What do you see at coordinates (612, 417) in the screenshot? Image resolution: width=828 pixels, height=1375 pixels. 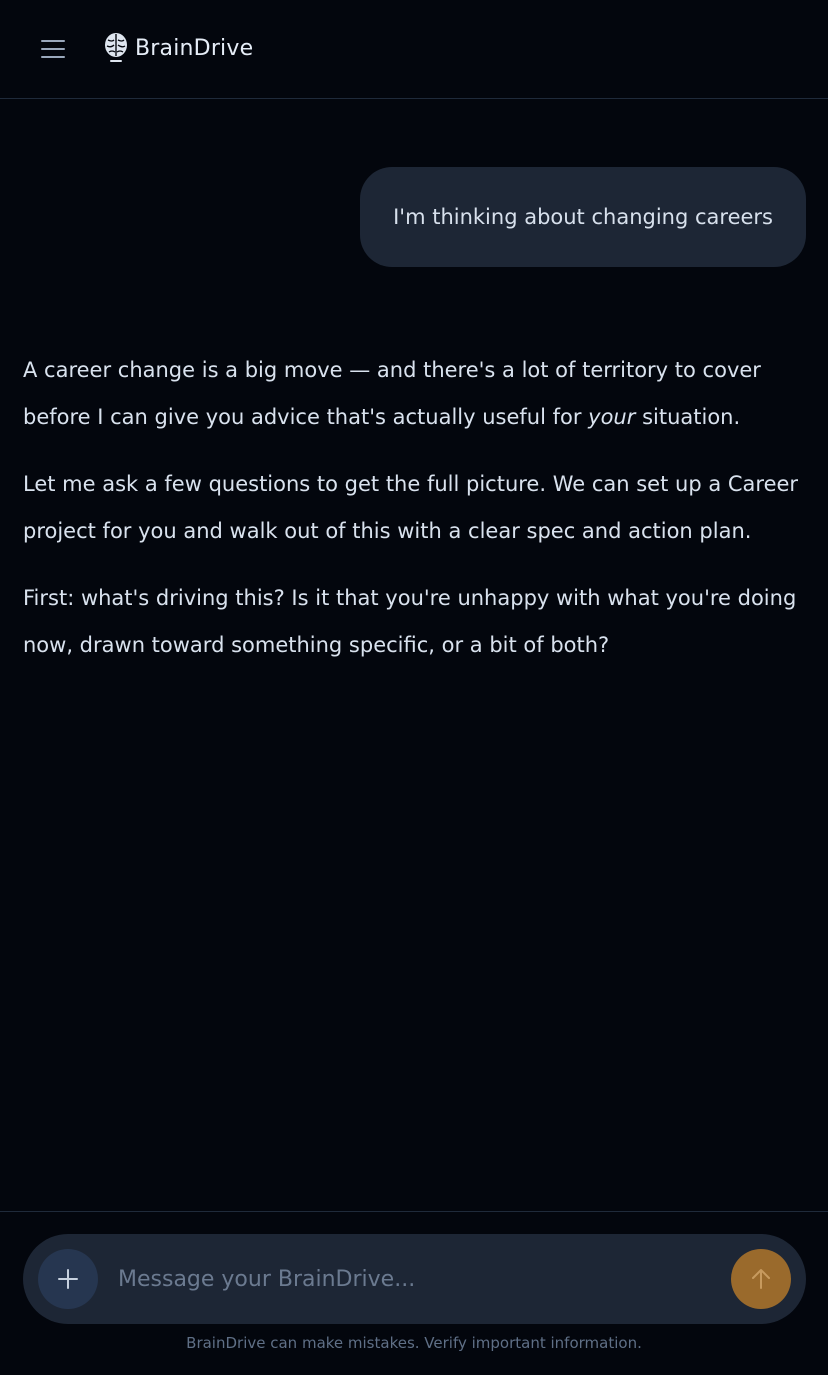 I see `assistant-emphasis: your` at bounding box center [612, 417].